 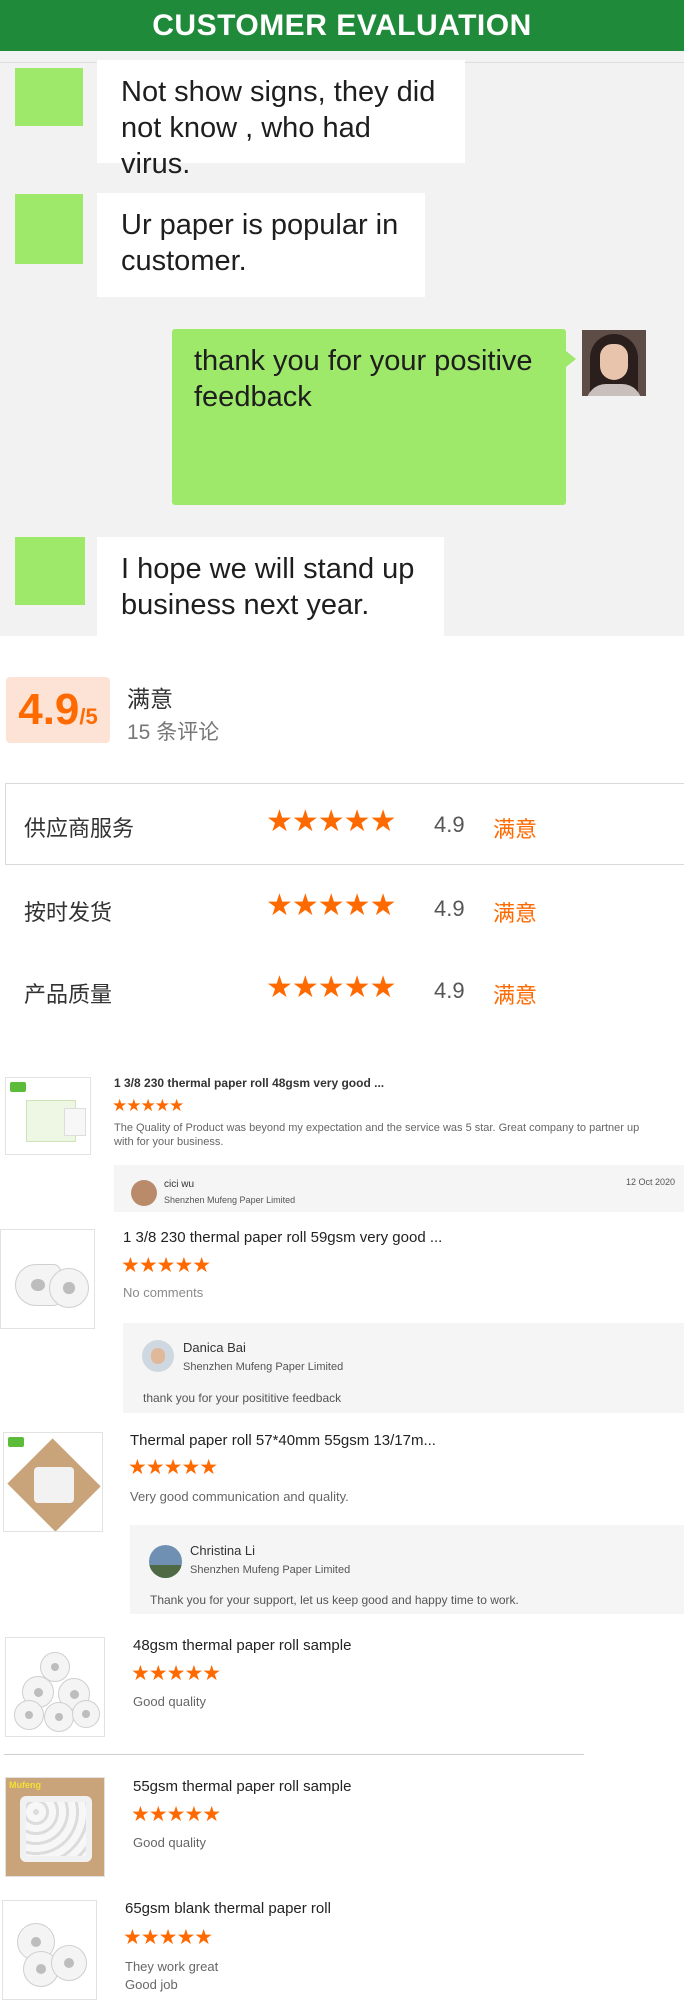 What do you see at coordinates (169, 1142) in the screenshot?
I see `comment-line: with for your business.` at bounding box center [169, 1142].